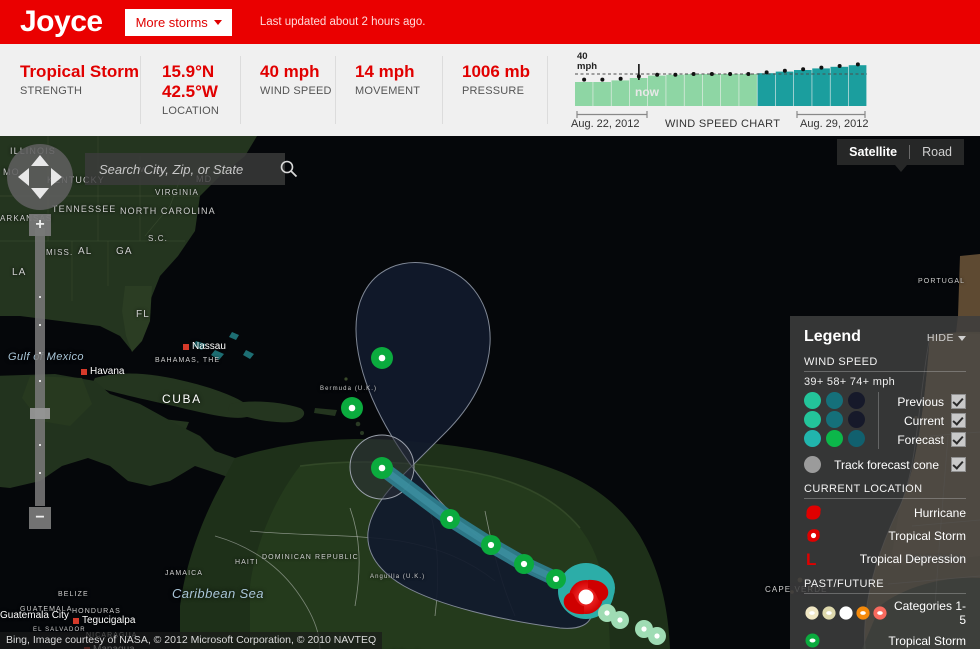 This screenshot has width=980, height=649. I want to click on category-3-icon, so click(846, 613).